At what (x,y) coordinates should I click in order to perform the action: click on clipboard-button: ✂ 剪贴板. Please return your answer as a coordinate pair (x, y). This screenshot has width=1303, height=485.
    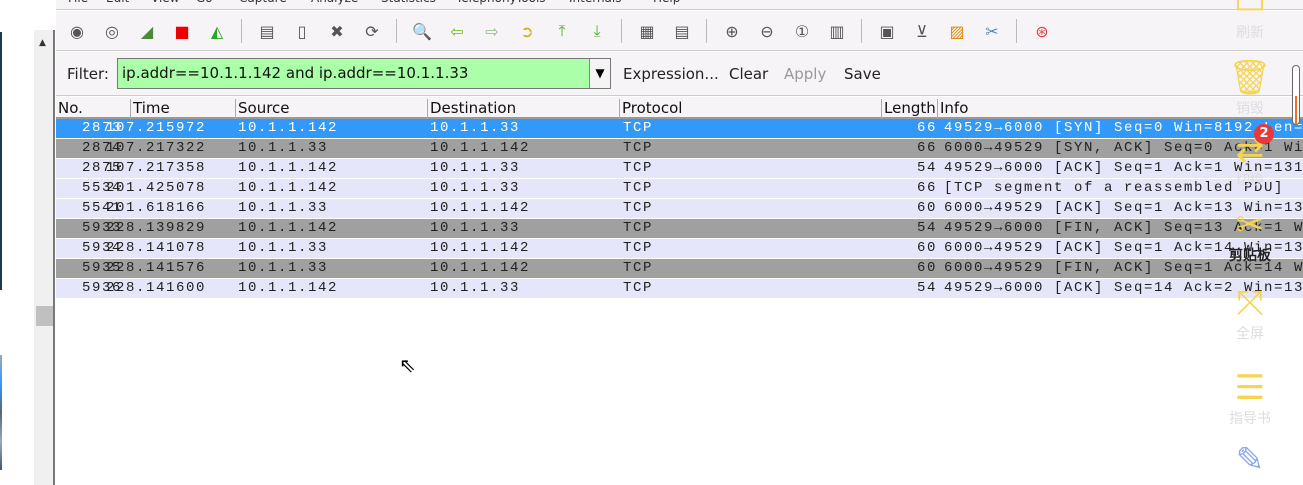
    Looking at the image, I should click on (1250, 235).